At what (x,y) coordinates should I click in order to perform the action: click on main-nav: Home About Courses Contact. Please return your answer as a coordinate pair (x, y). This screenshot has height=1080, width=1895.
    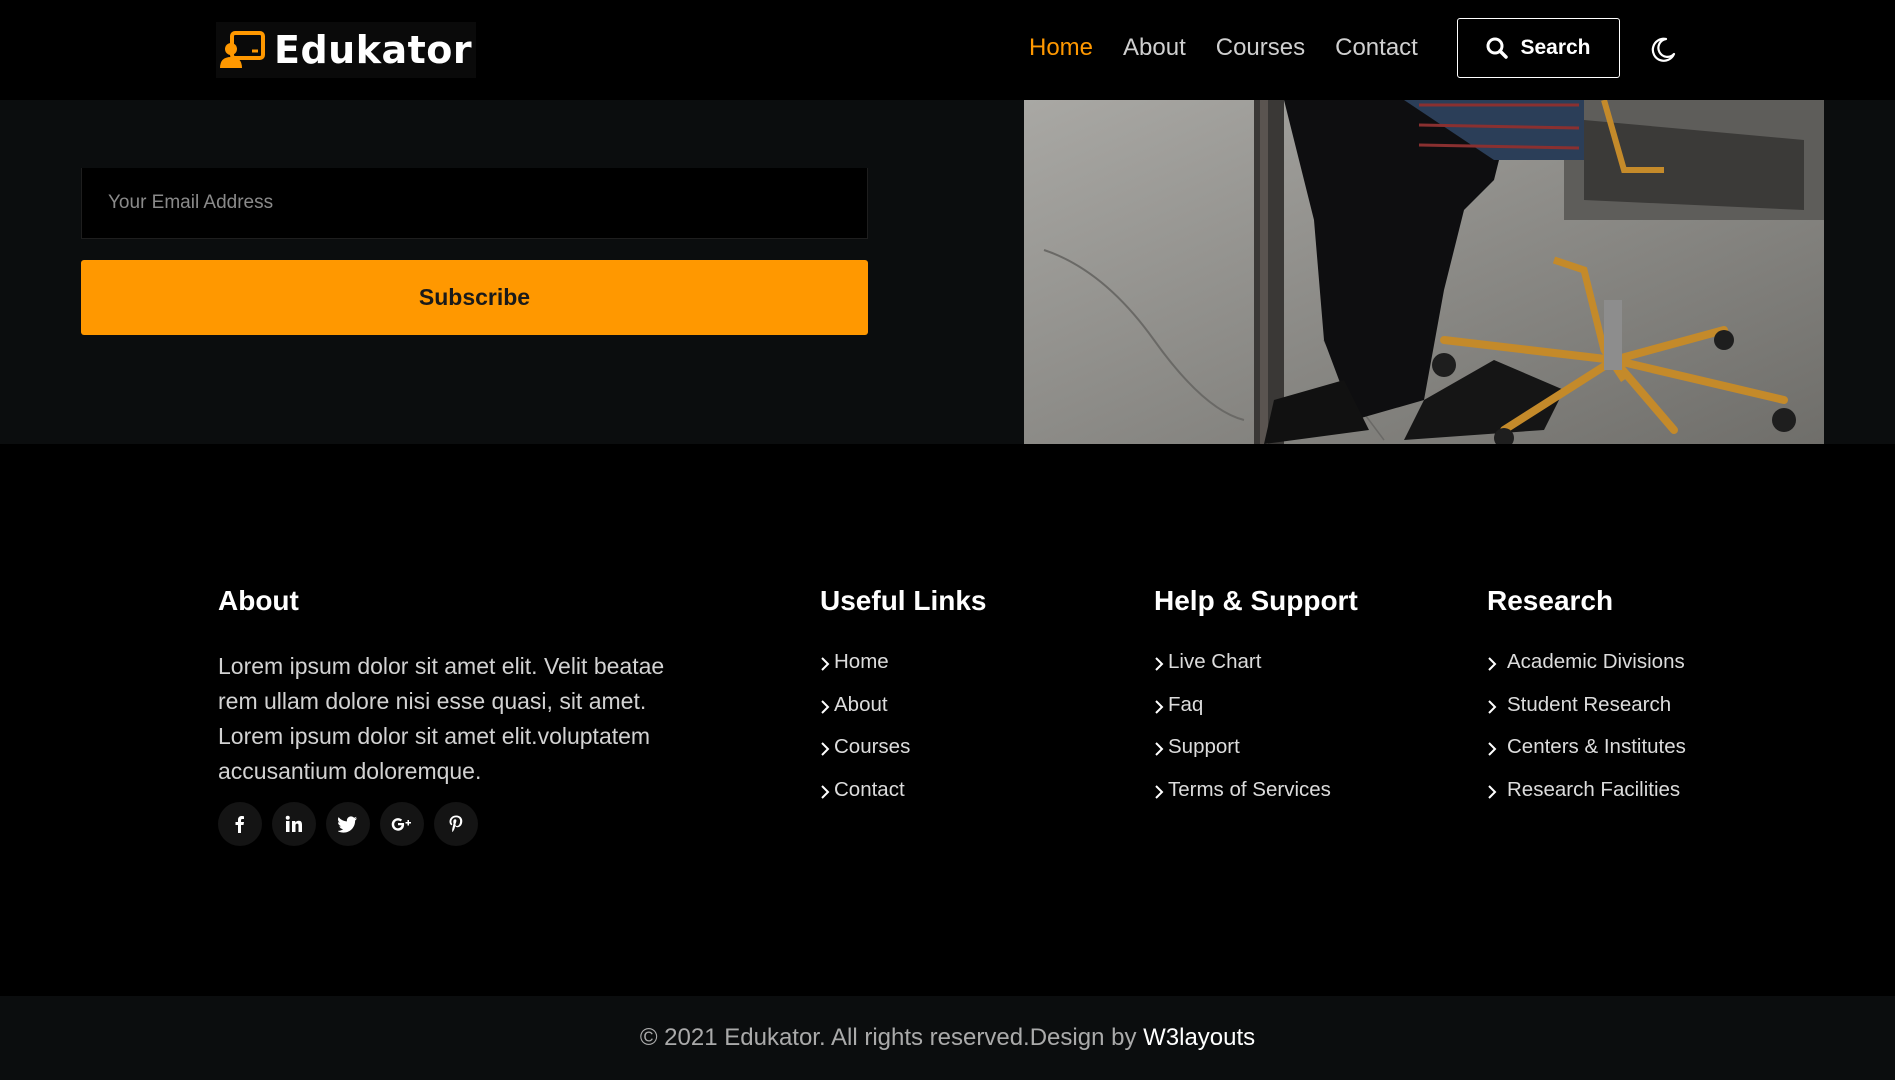
    Looking at the image, I should click on (1223, 48).